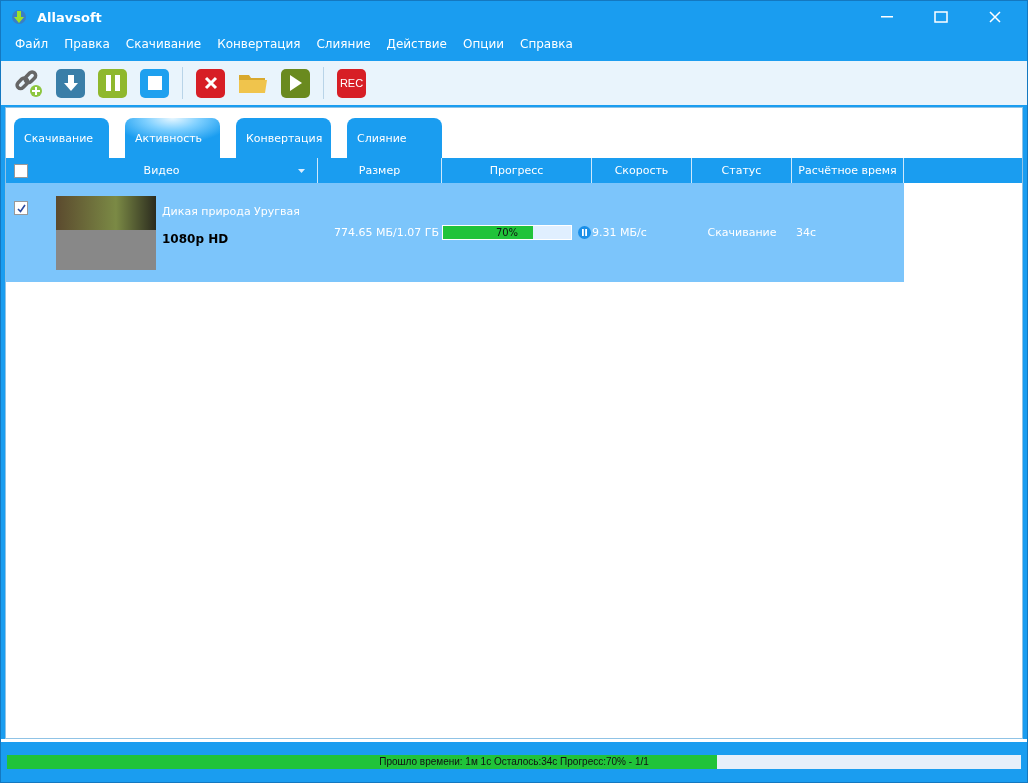 The width and height of the screenshot is (1028, 783). Describe the element at coordinates (455, 232) in the screenshot. I see `download-row: Дикая природа Уругвая 1080p HD 774.65 МБ/1.07 ГБ 70% 9.31 МБ/с Скачивание 34с` at that location.